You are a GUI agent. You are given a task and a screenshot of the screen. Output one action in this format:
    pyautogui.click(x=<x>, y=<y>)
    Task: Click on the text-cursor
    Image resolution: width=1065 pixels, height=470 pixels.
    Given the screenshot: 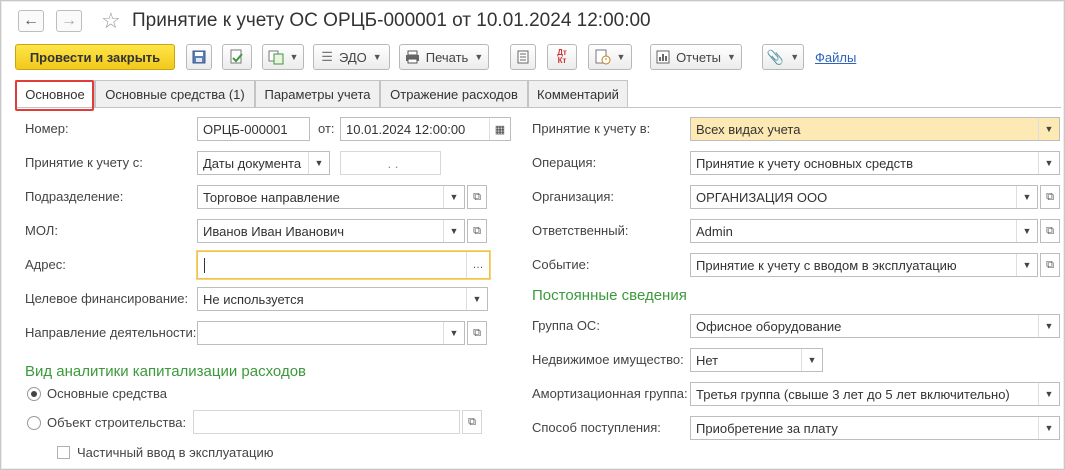 What is the action you would take?
    pyautogui.click(x=204, y=265)
    